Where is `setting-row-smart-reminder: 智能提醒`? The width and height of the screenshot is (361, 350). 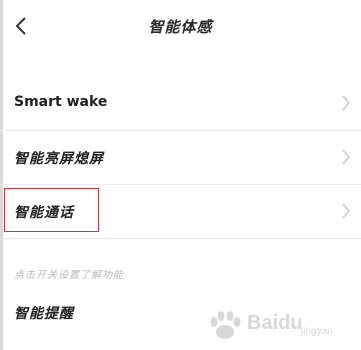 setting-row-smart-reminder: 智能提醒 is located at coordinates (44, 313).